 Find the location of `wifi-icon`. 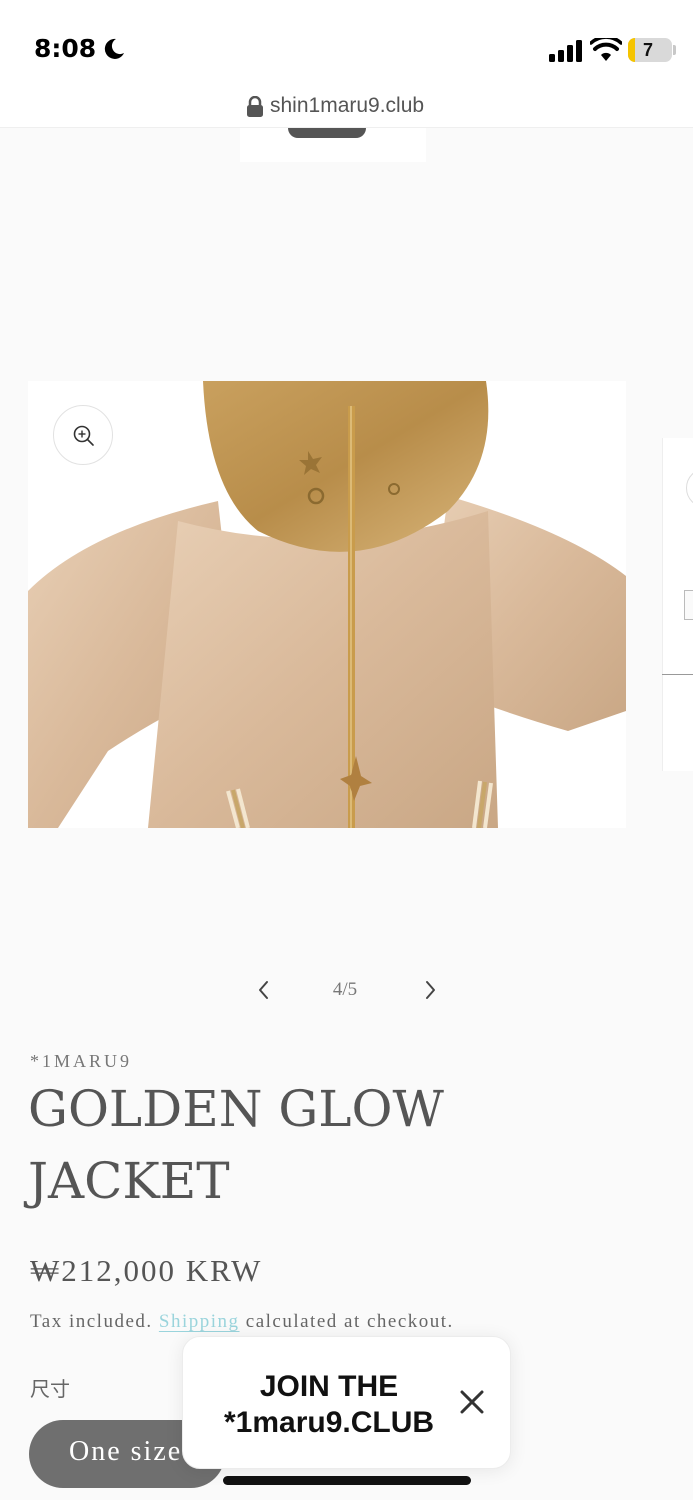

wifi-icon is located at coordinates (606, 49).